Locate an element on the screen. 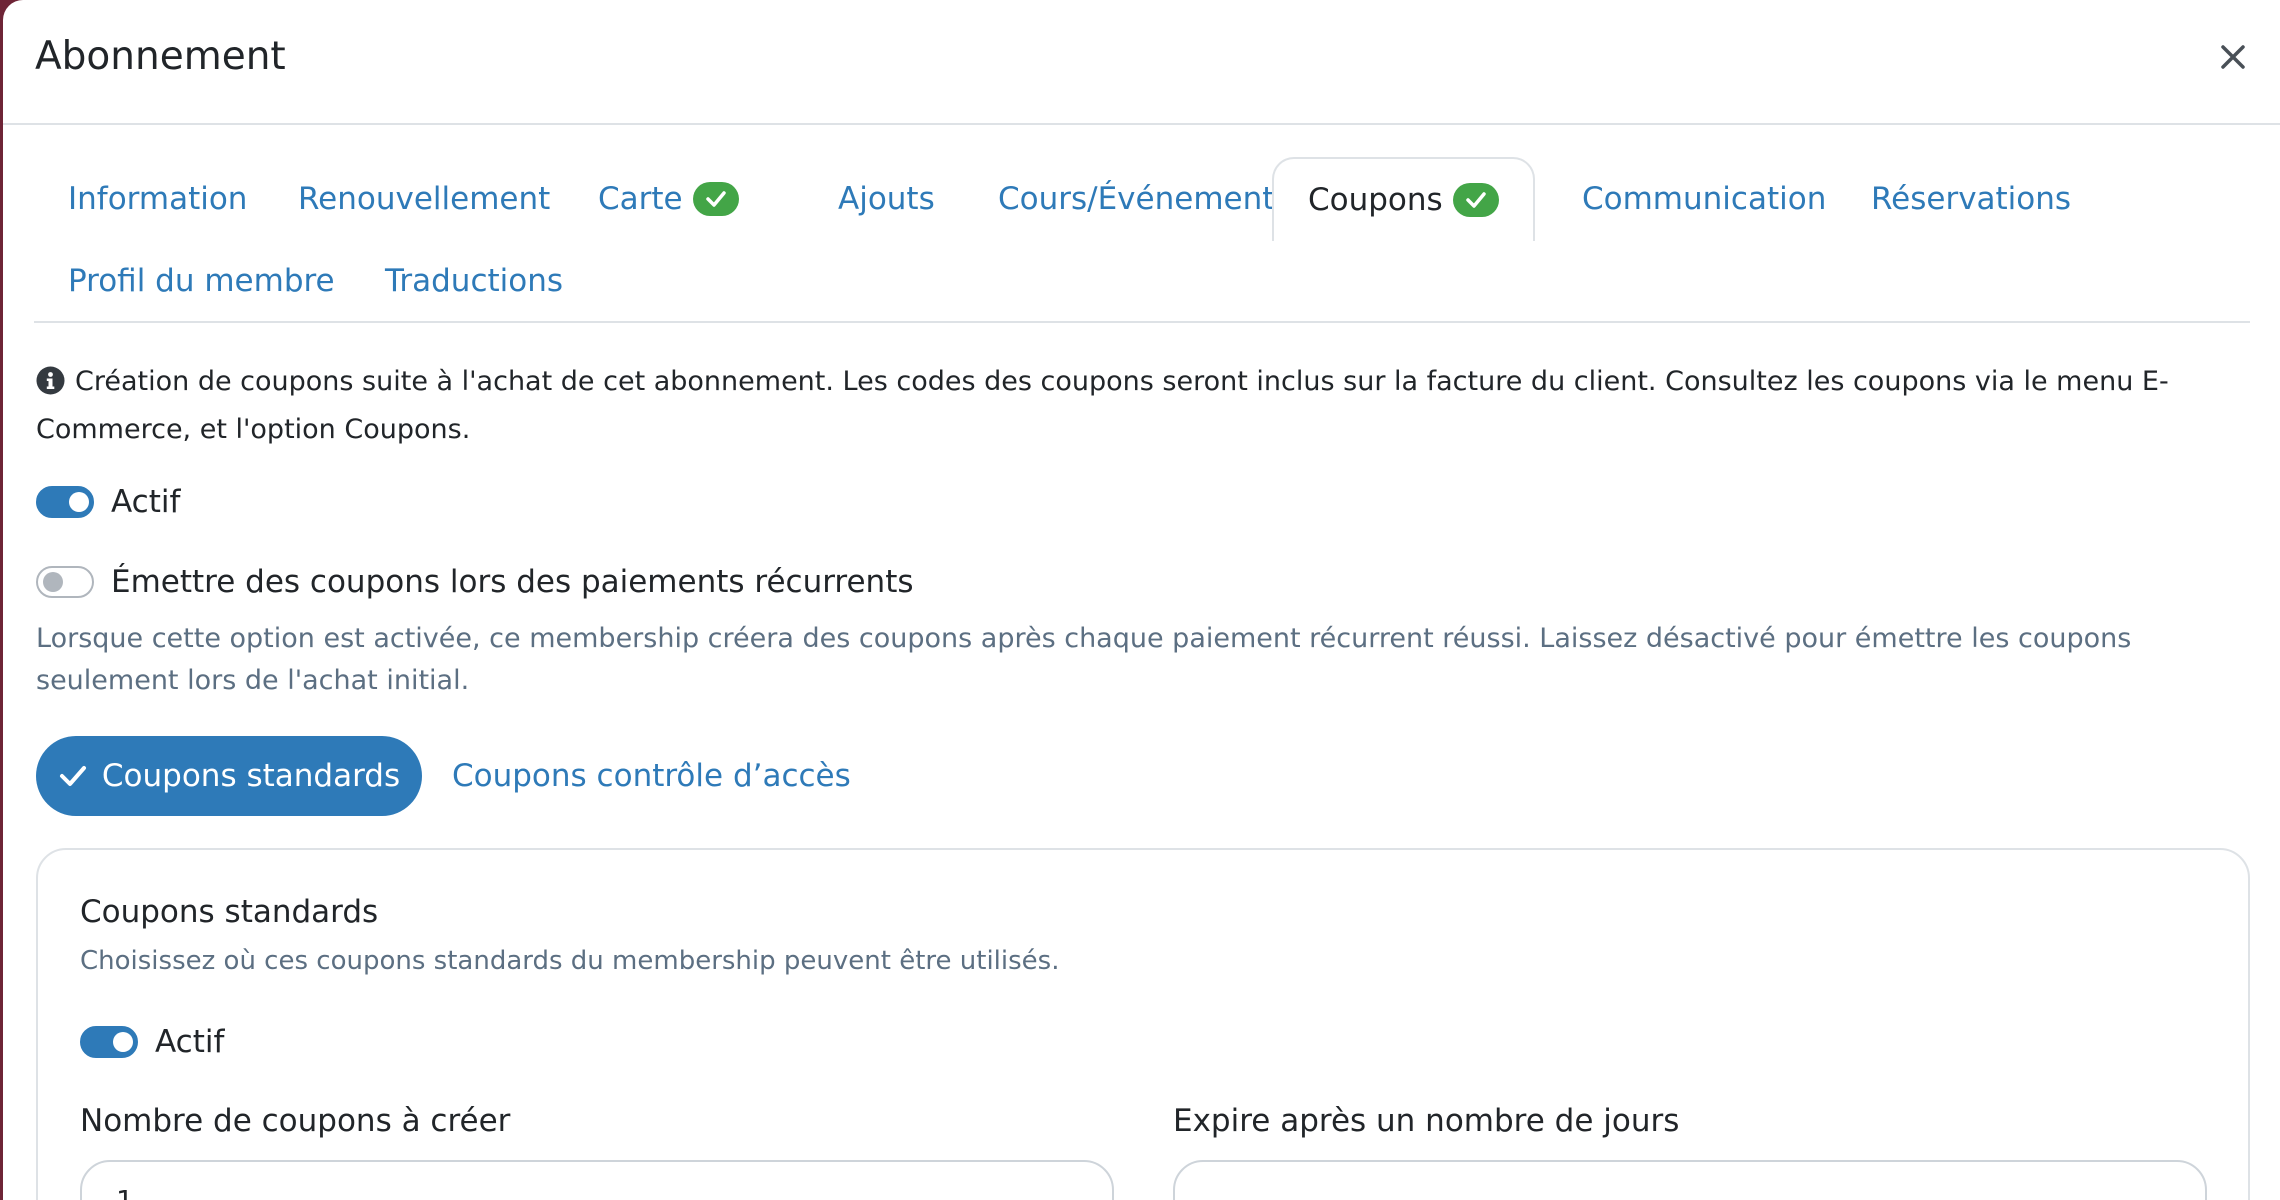 This screenshot has height=1200, width=2280. card-actif-toggle is located at coordinates (109, 1042).